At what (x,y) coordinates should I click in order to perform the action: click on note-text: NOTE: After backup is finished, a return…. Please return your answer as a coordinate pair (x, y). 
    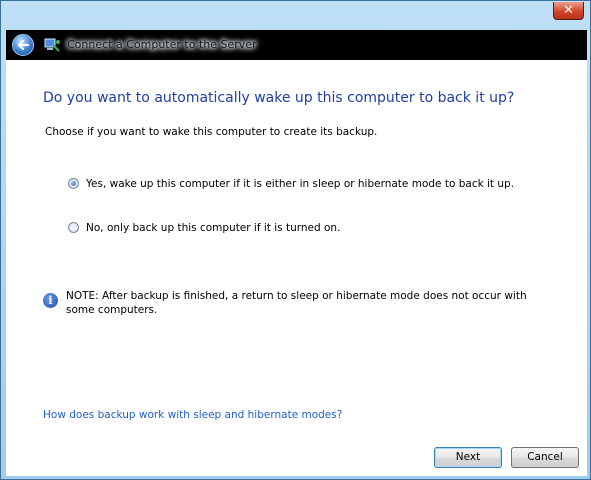
    Looking at the image, I should click on (296, 303).